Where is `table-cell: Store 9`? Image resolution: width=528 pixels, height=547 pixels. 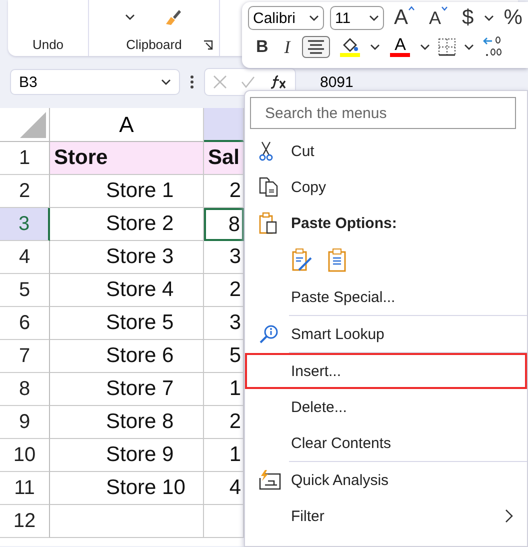 table-cell: Store 9 is located at coordinates (127, 455).